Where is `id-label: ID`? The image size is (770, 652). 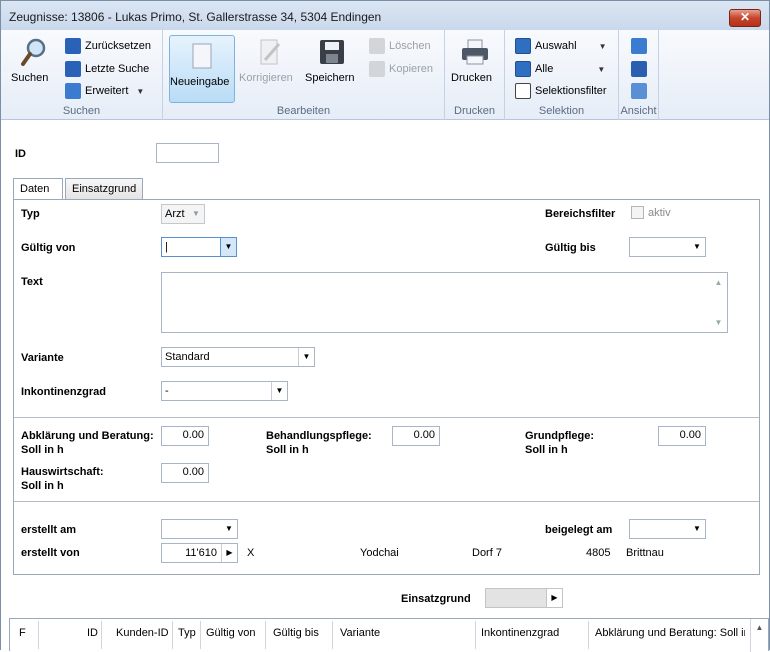 id-label: ID is located at coordinates (20, 154).